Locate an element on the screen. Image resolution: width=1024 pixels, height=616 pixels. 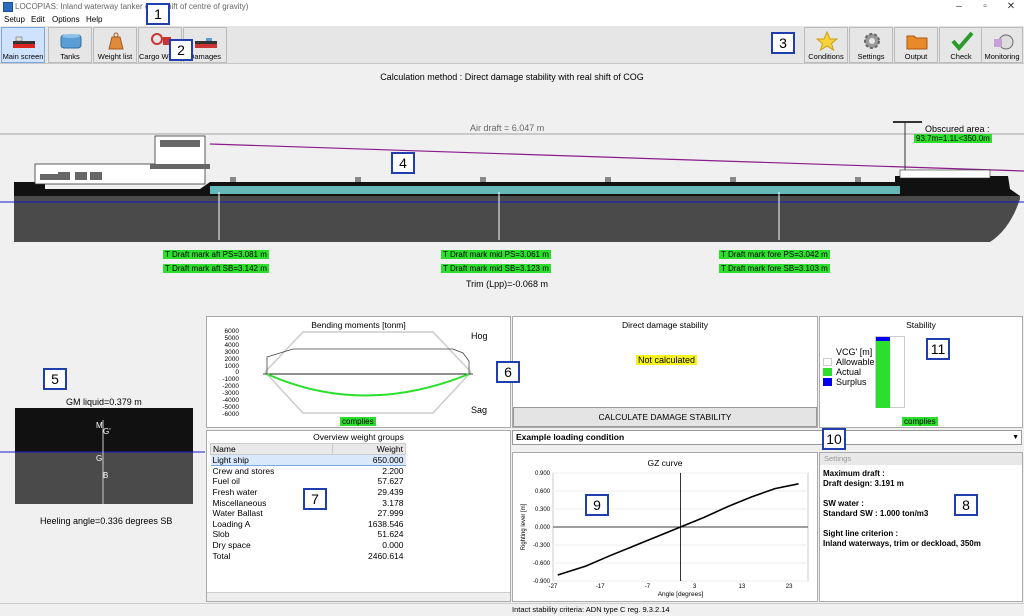
ship-hull is located at coordinates (517, 219).